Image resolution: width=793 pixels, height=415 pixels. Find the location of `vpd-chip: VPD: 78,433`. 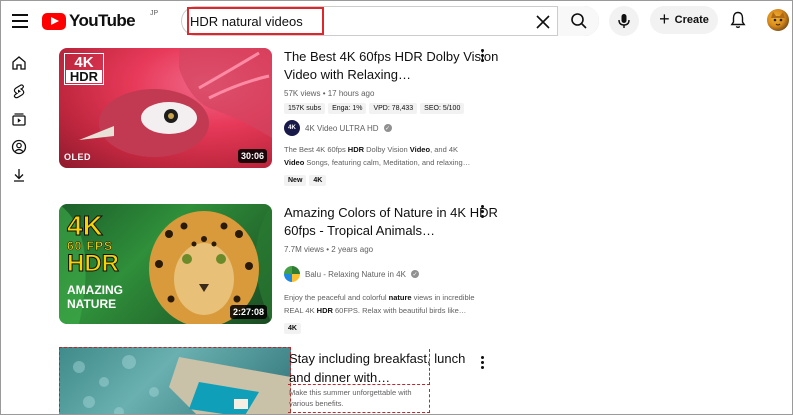

vpd-chip: VPD: 78,433 is located at coordinates (393, 108).